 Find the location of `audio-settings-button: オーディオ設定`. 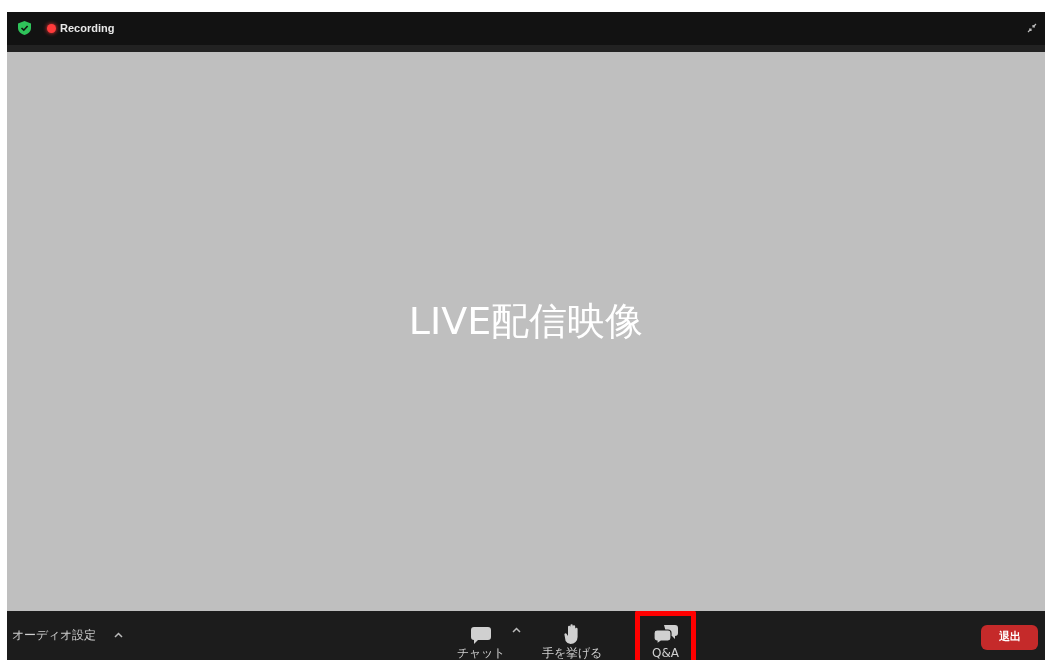

audio-settings-button: オーディオ設定 is located at coordinates (54, 635).